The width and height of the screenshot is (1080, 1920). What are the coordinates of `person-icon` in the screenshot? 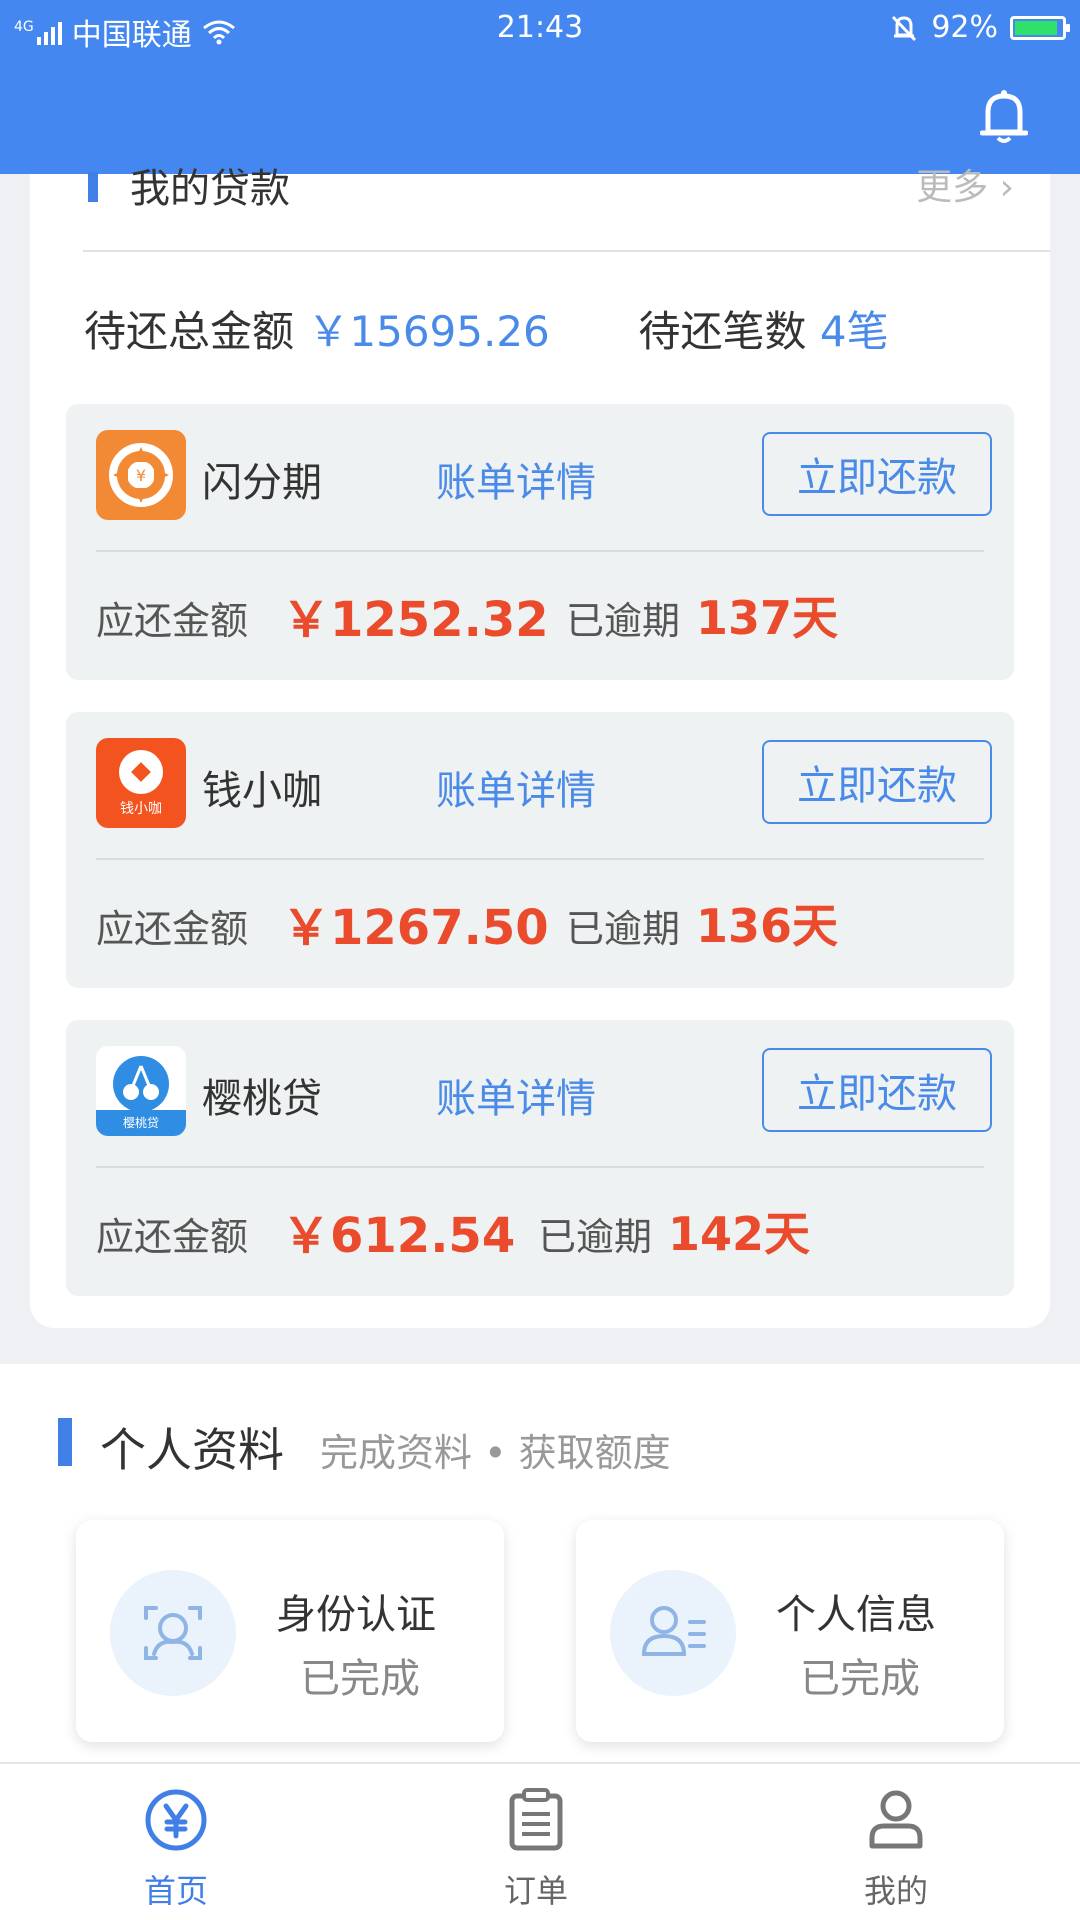 It's located at (896, 1819).